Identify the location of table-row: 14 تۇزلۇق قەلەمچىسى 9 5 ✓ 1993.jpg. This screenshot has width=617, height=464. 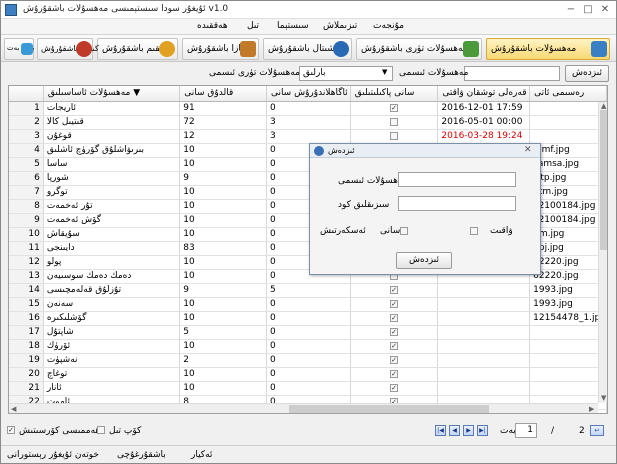
(308, 290).